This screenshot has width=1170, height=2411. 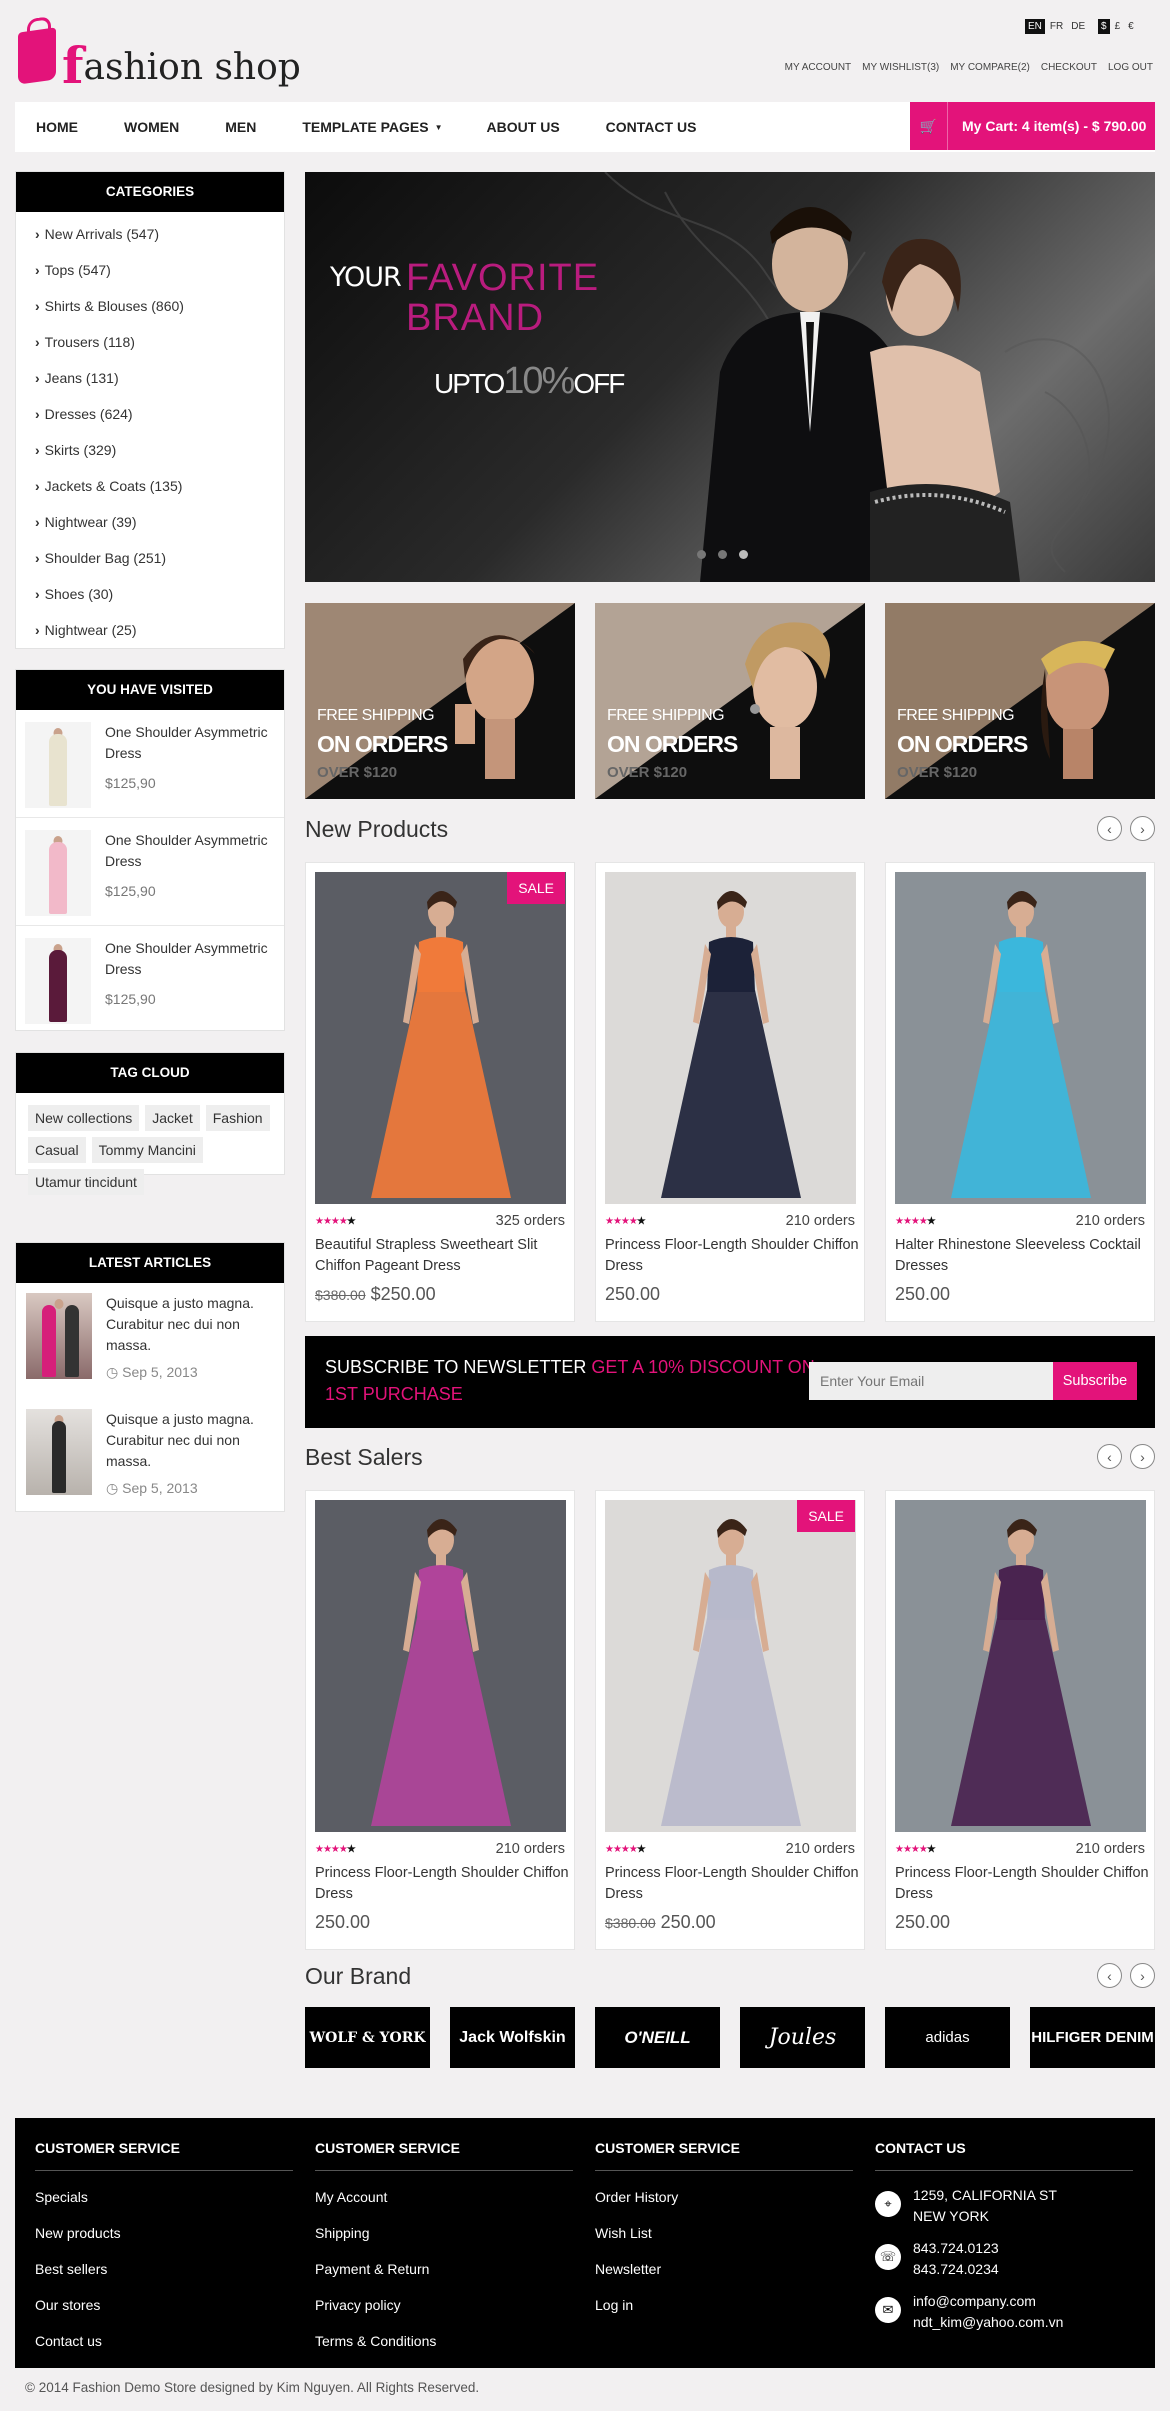 I want to click on my-wishlist-link: MY WISHLIST(3), so click(x=900, y=67).